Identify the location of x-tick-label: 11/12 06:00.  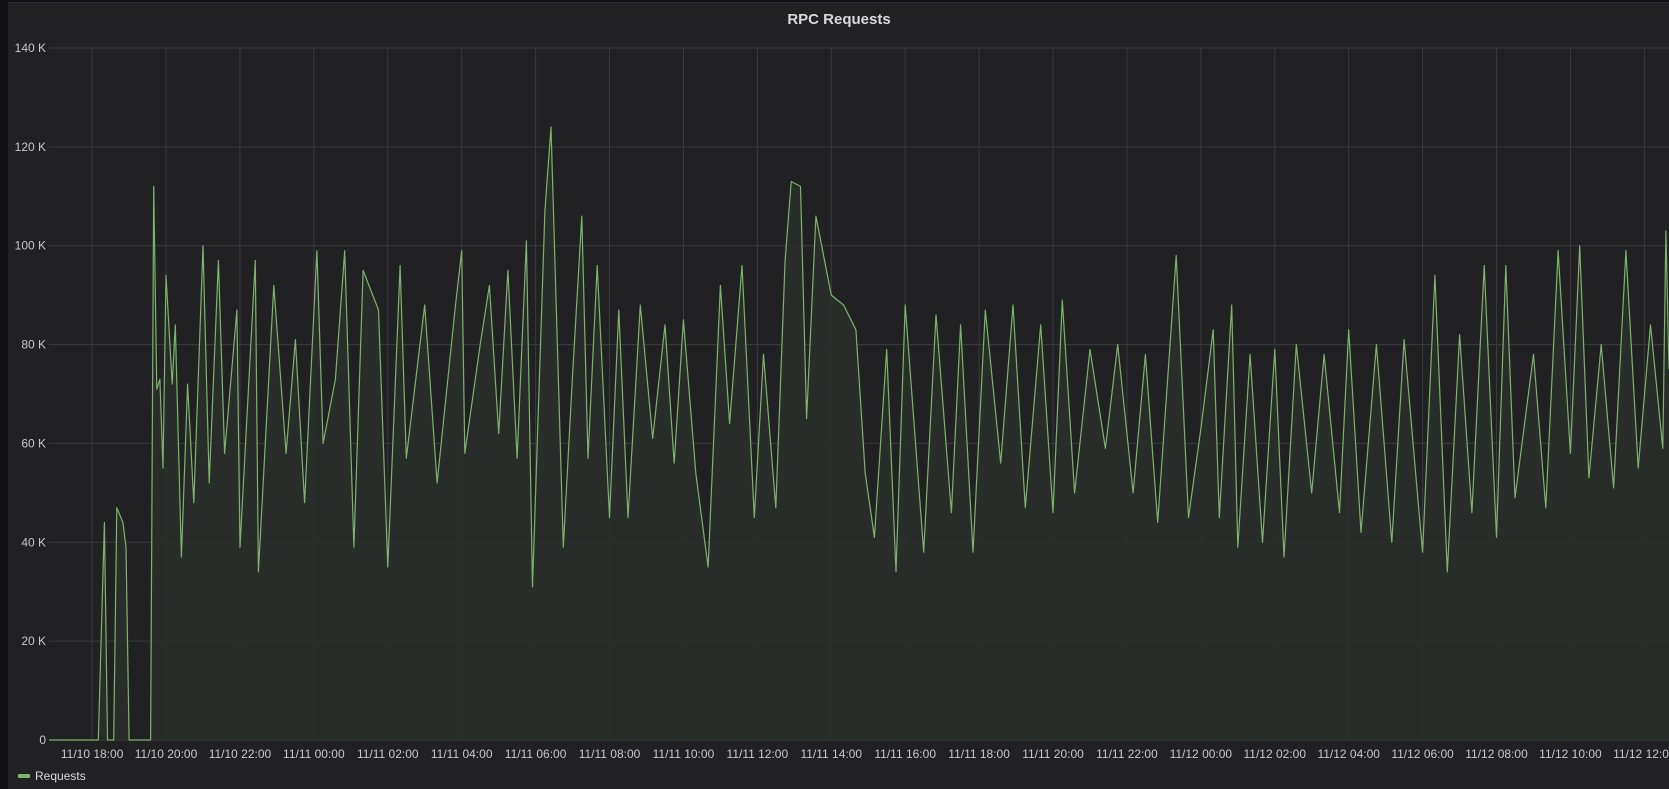
(1422, 754).